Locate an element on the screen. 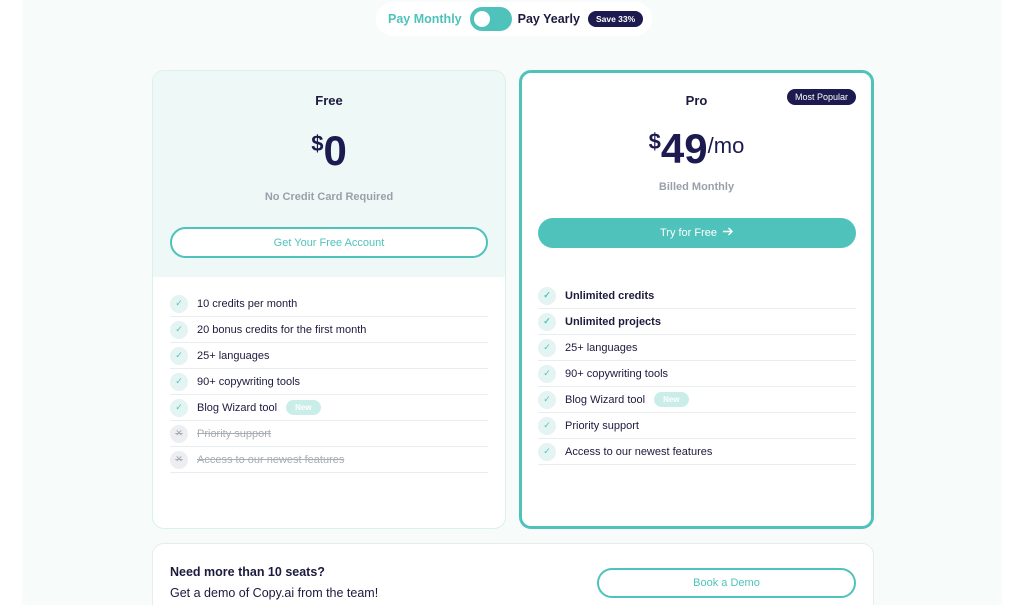  billing-period-switch is located at coordinates (490, 19).